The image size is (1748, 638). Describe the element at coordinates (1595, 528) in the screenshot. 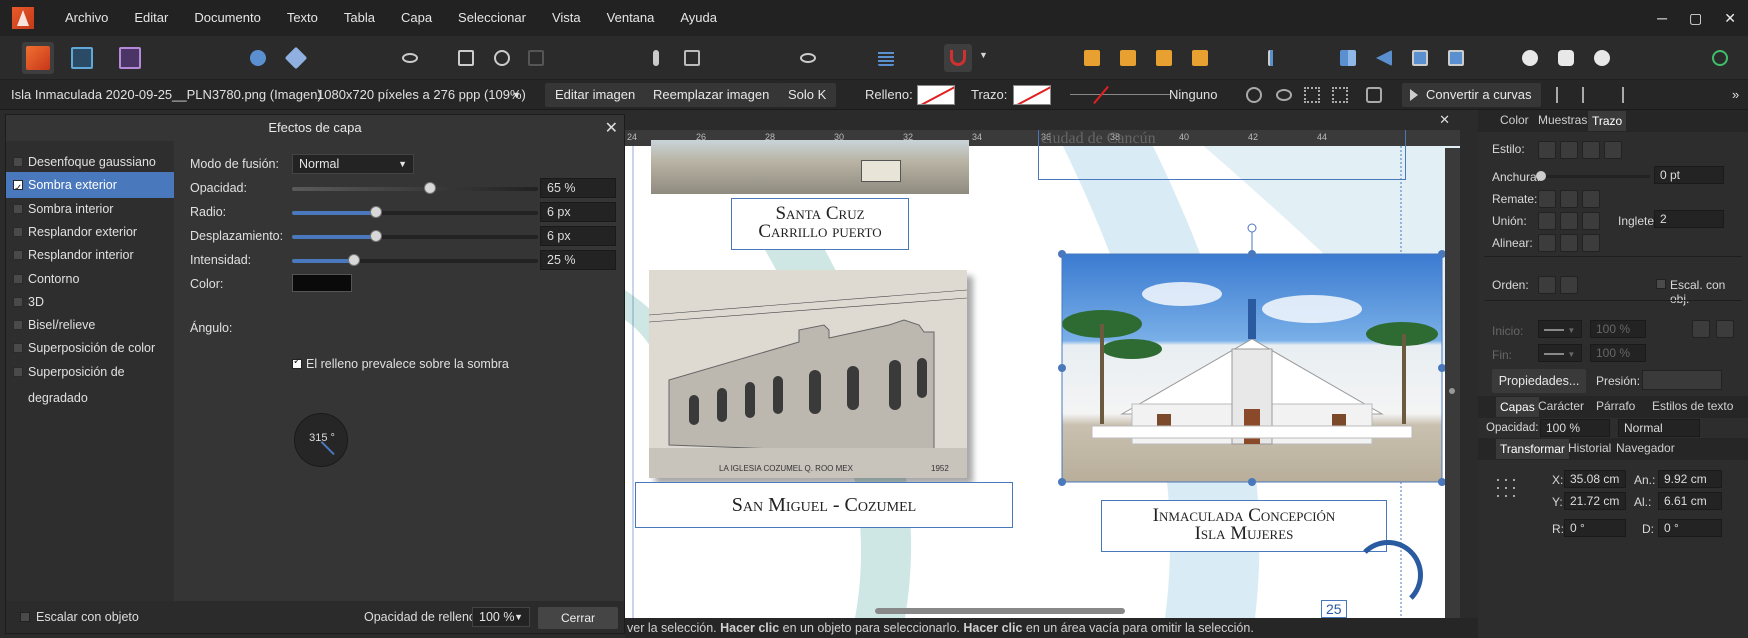

I see `rotation-field: 0 °` at that location.